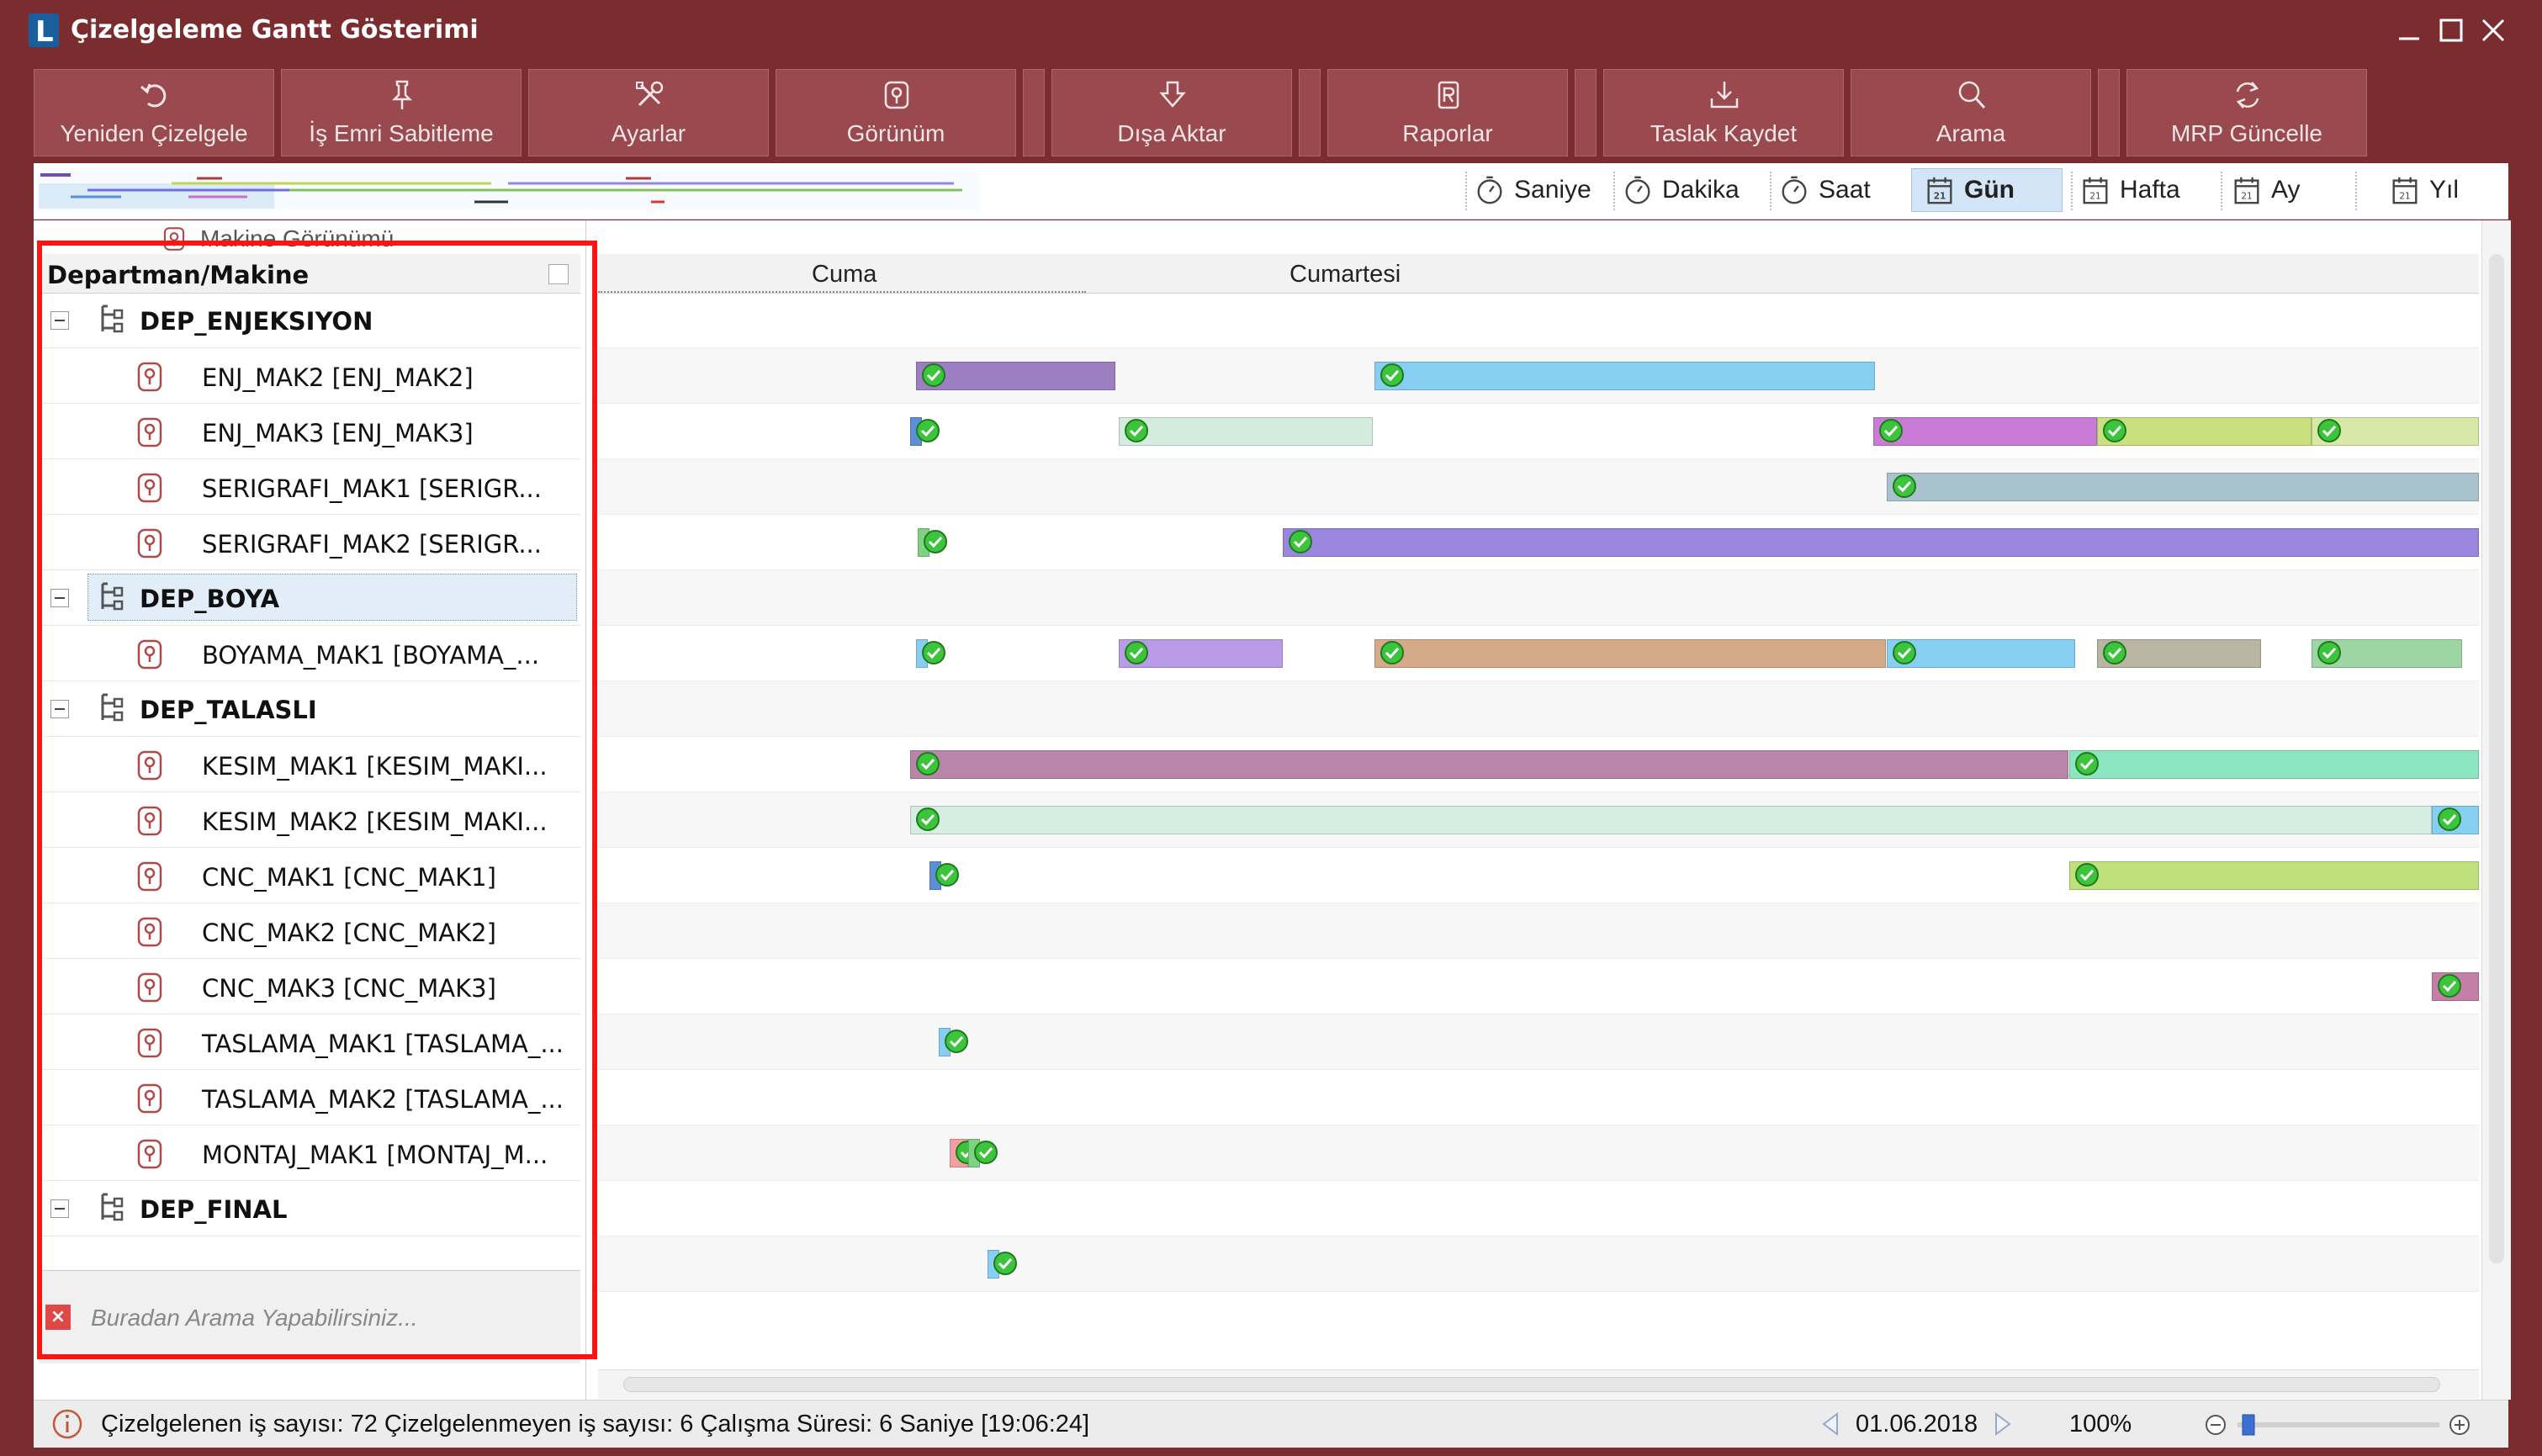 The image size is (2542, 1456). Describe the element at coordinates (2129, 190) in the screenshot. I see `scale-week-button: 21 Hafta` at that location.